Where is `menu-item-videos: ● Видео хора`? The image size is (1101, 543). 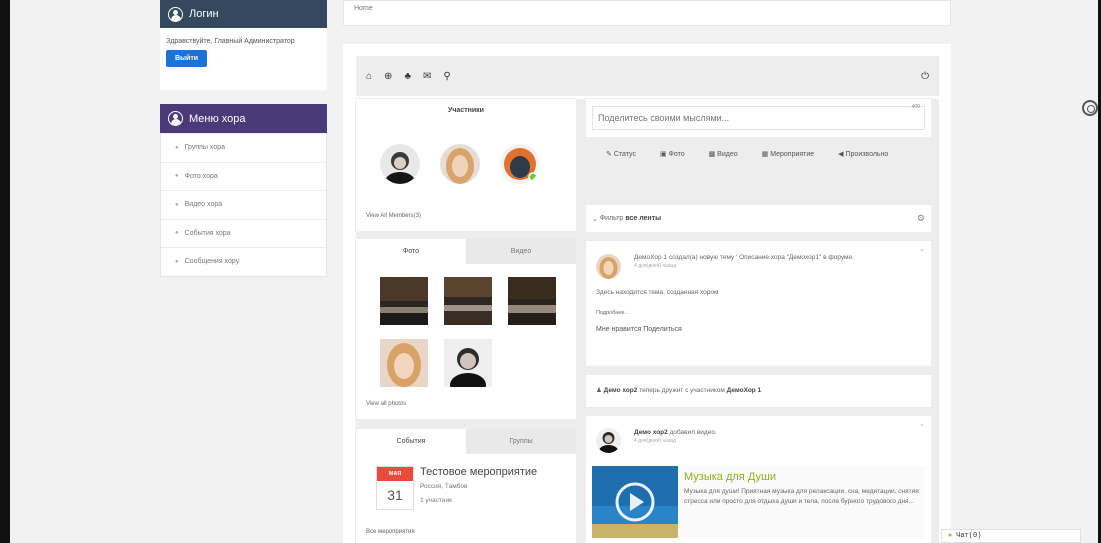
menu-item-videos: ● Видео хора is located at coordinates (243, 204).